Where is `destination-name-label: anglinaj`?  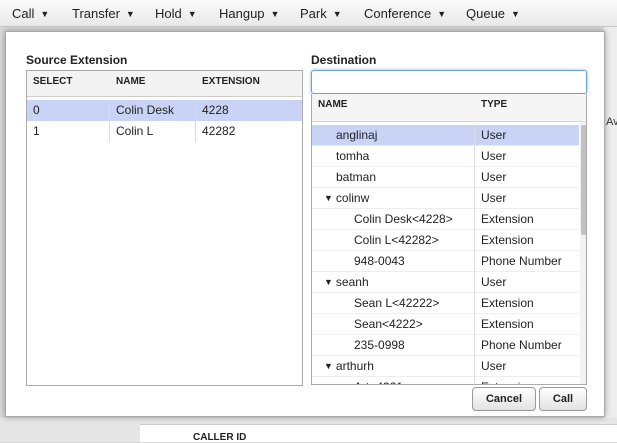
destination-name-label: anglinaj is located at coordinates (357, 135).